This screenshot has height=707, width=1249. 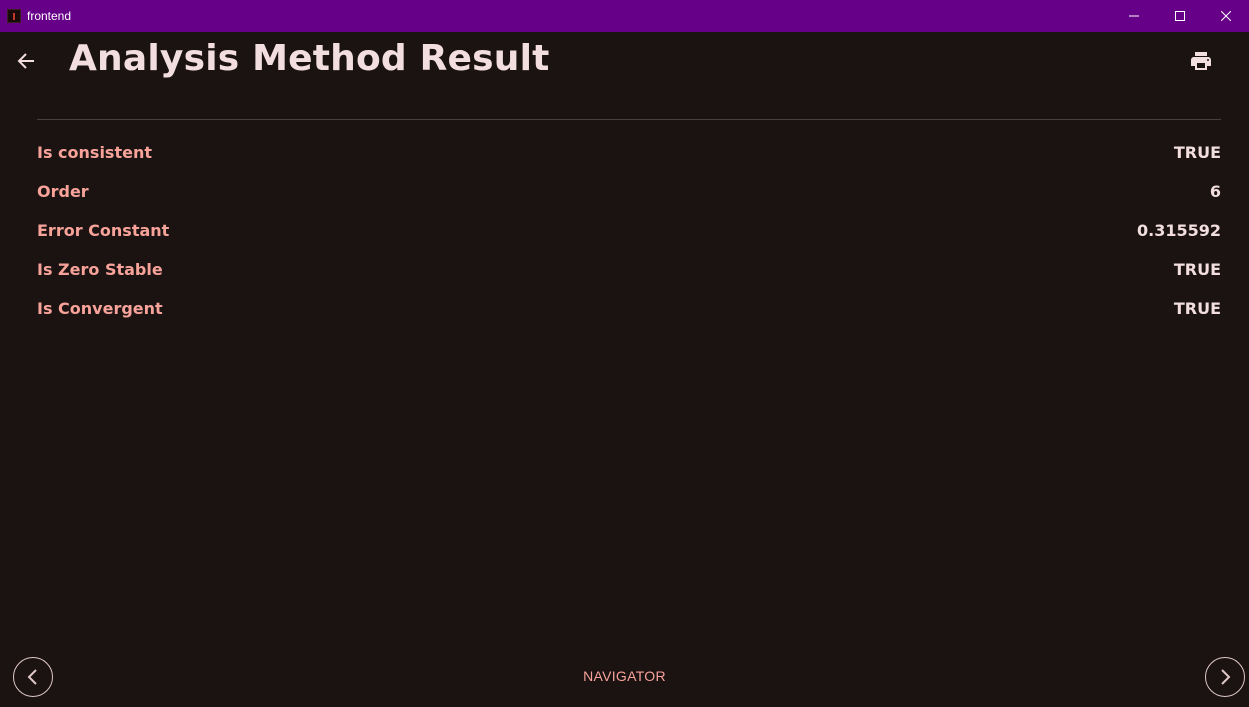 What do you see at coordinates (63, 191) in the screenshot?
I see `result-label: Order` at bounding box center [63, 191].